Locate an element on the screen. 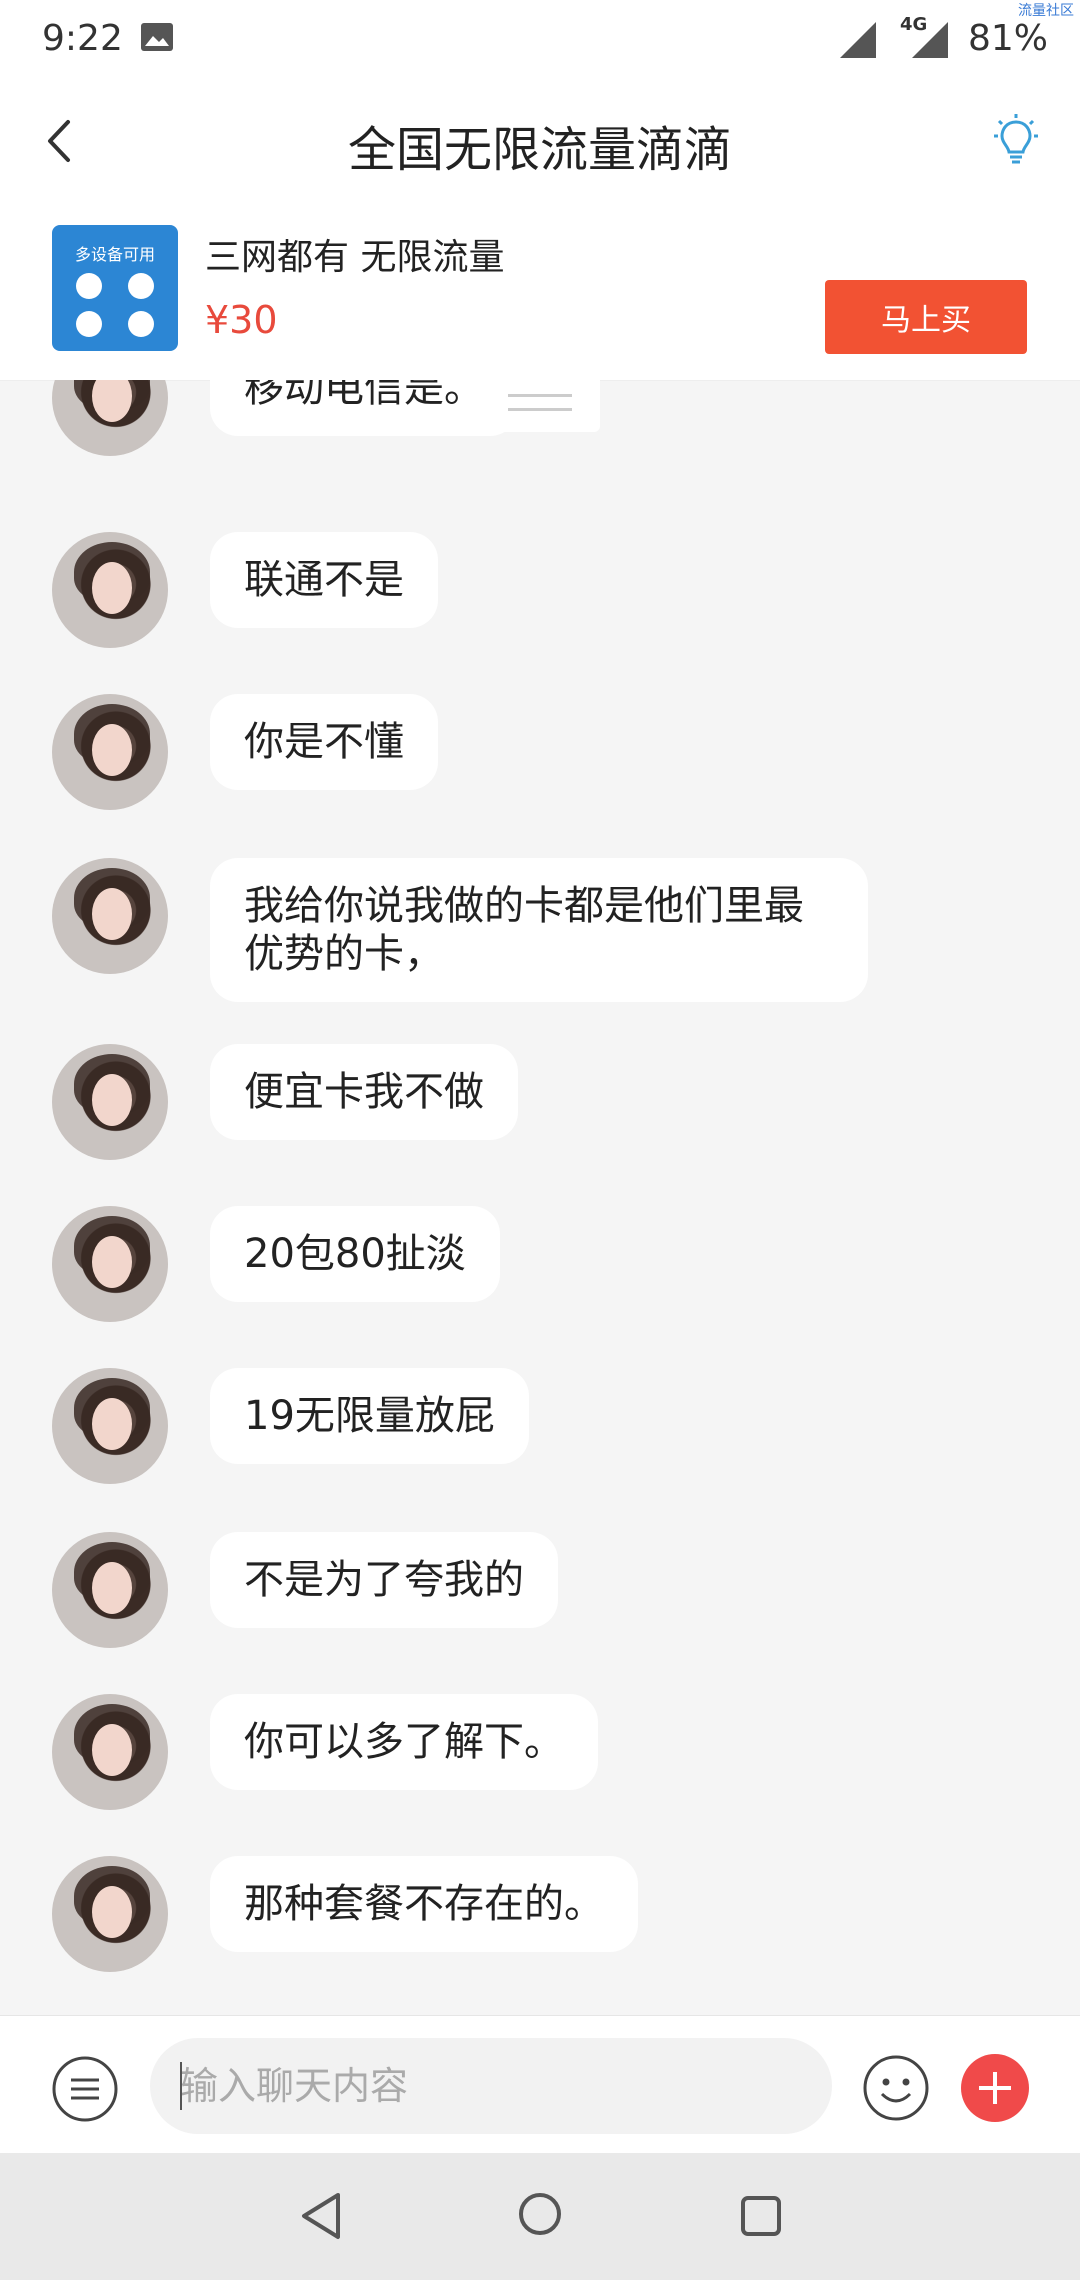  message-bubble: 不是为了夸我的 is located at coordinates (384, 1580).